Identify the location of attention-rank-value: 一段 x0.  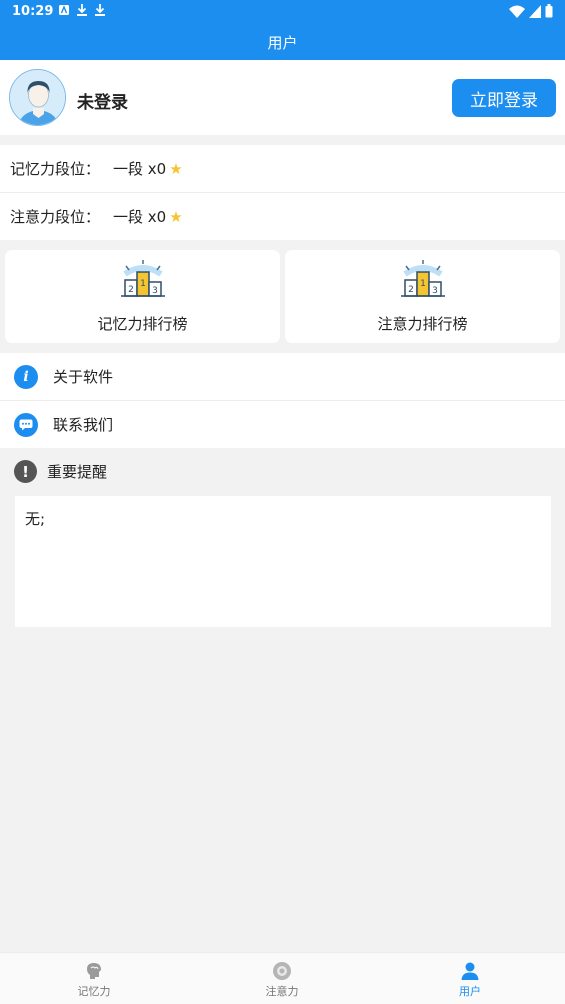
(140, 217).